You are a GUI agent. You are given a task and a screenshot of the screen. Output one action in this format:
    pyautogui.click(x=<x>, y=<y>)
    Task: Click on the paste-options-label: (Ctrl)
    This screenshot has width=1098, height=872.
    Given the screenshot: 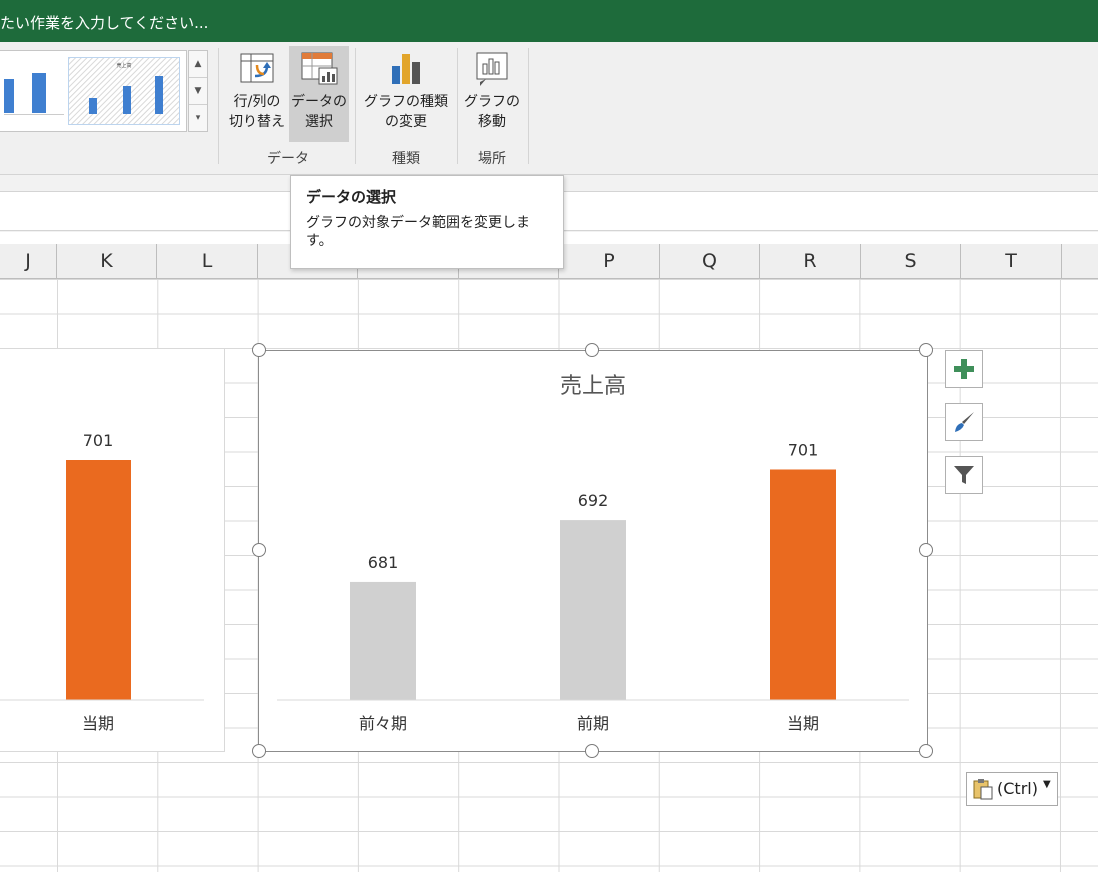 What is the action you would take?
    pyautogui.click(x=1017, y=788)
    